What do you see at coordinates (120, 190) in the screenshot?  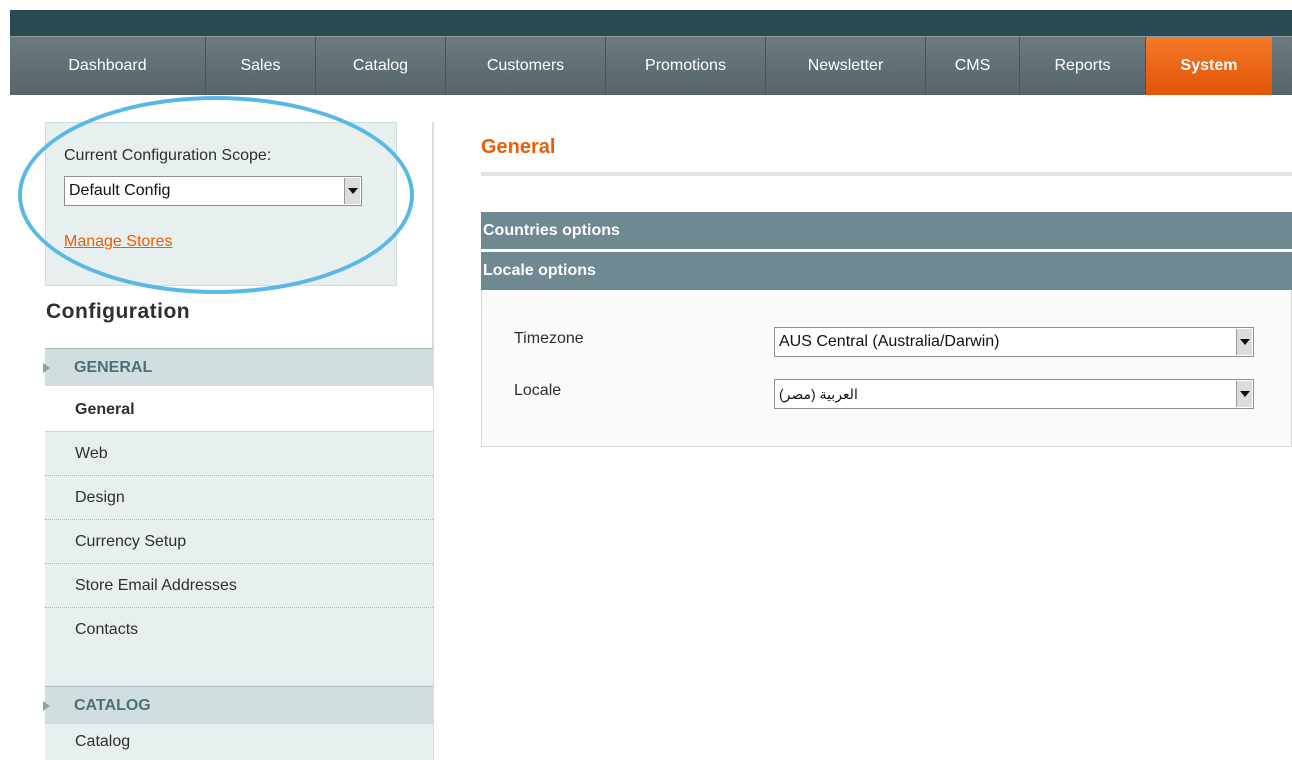 I see `scope-select-value: Default Config` at bounding box center [120, 190].